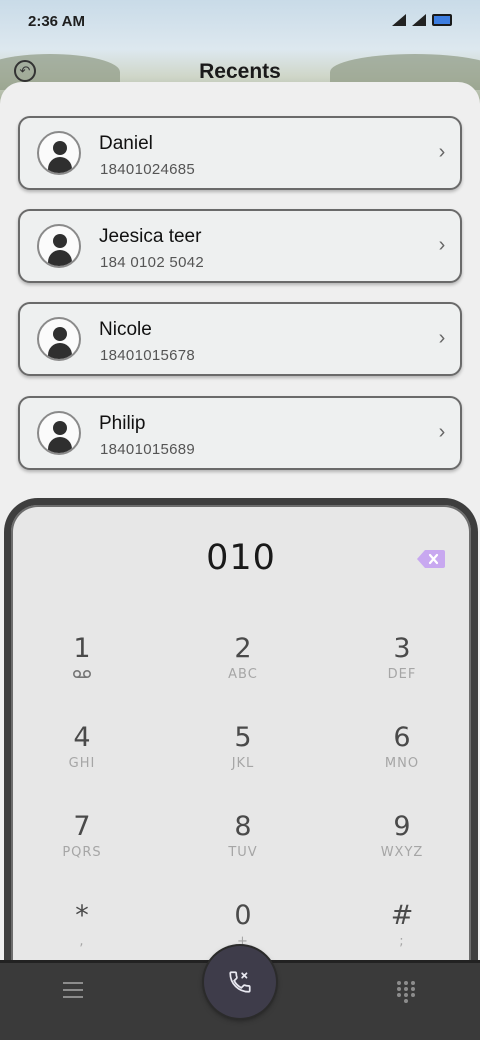 The image size is (480, 1040). I want to click on call-icon, so click(240, 982).